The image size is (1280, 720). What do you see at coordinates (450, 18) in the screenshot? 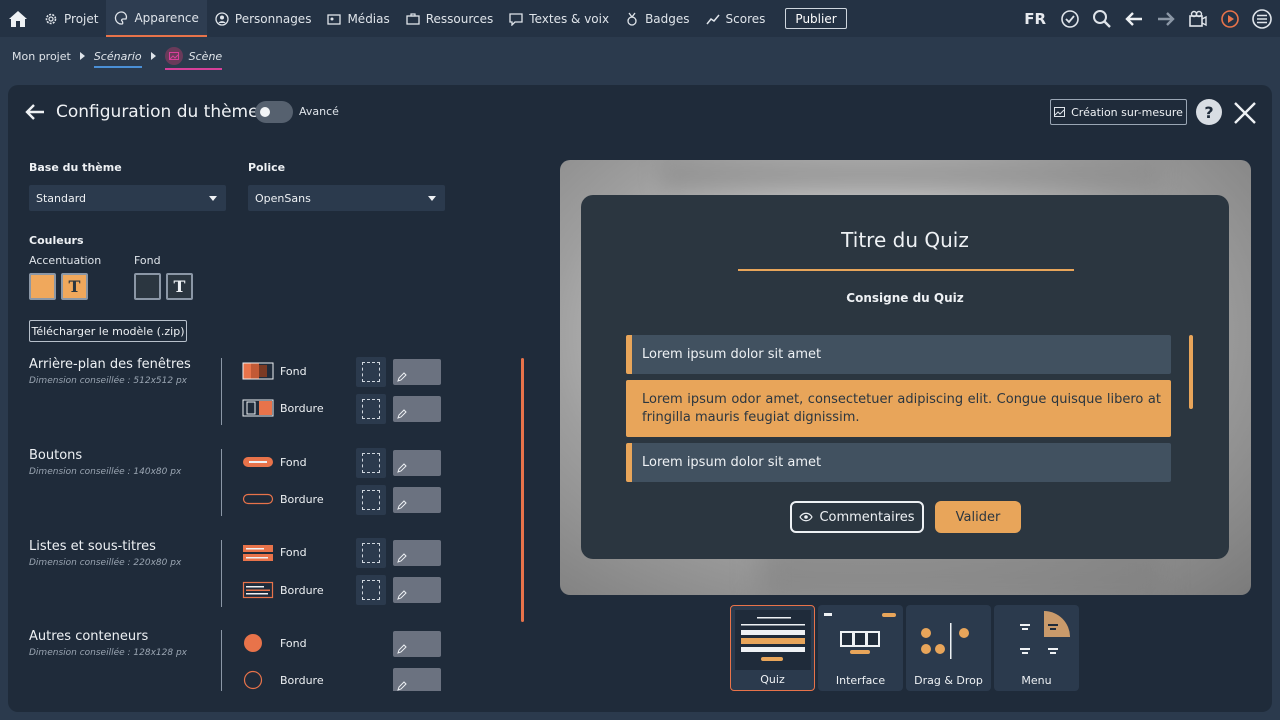
I see `nav-ressources: Ressources` at bounding box center [450, 18].